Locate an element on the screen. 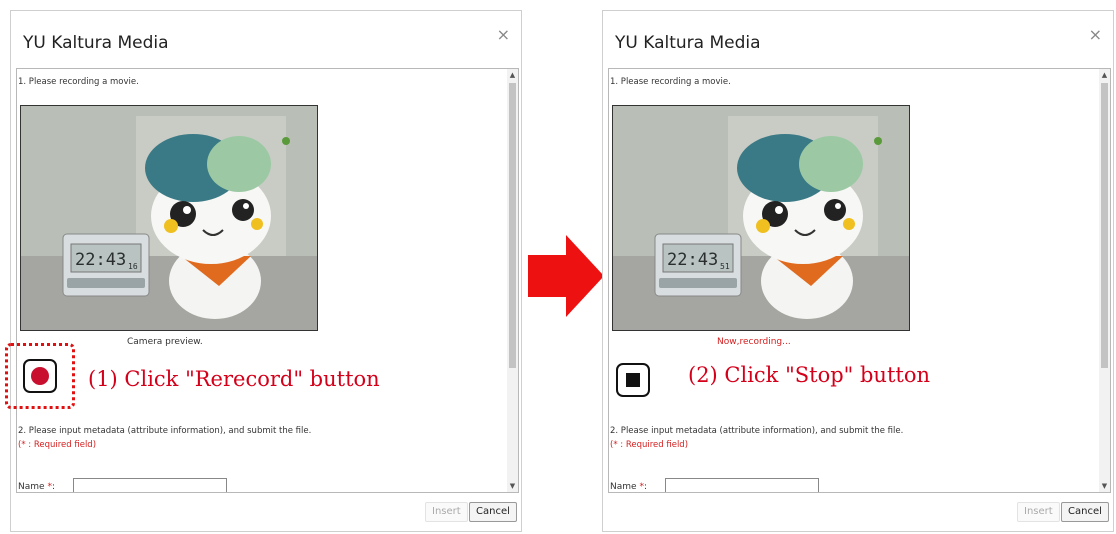 The image size is (1116, 534). rerecord-button is located at coordinates (40, 376).